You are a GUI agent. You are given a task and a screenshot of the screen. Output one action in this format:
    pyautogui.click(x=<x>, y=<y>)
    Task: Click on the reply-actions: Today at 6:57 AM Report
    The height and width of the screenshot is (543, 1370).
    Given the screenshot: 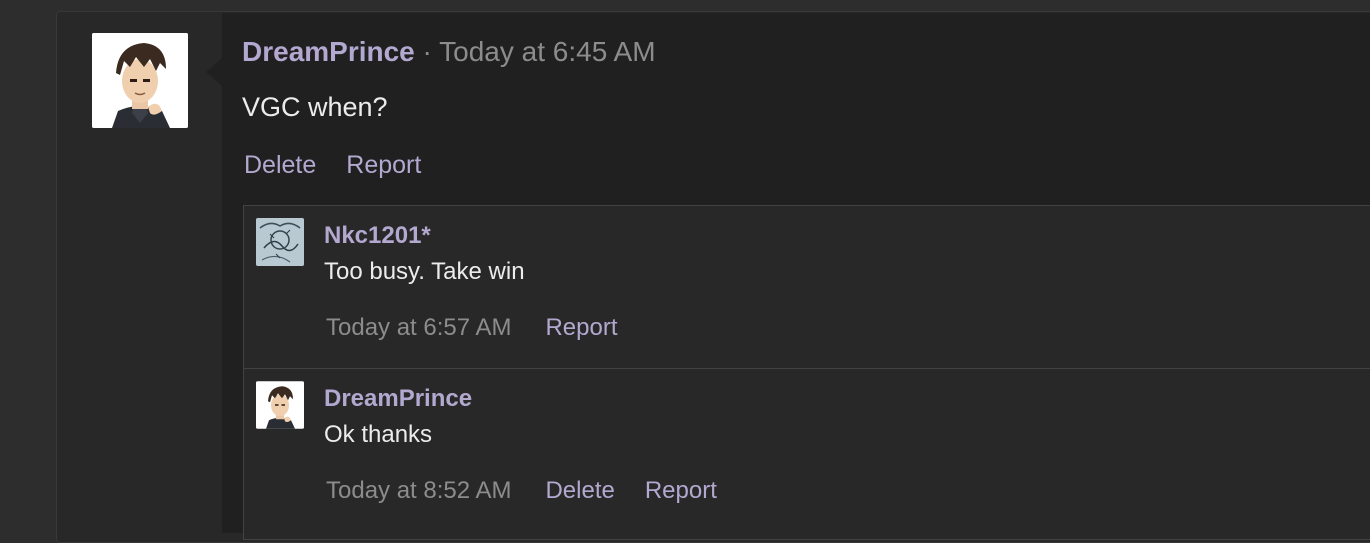 What is the action you would take?
    pyautogui.click(x=487, y=328)
    